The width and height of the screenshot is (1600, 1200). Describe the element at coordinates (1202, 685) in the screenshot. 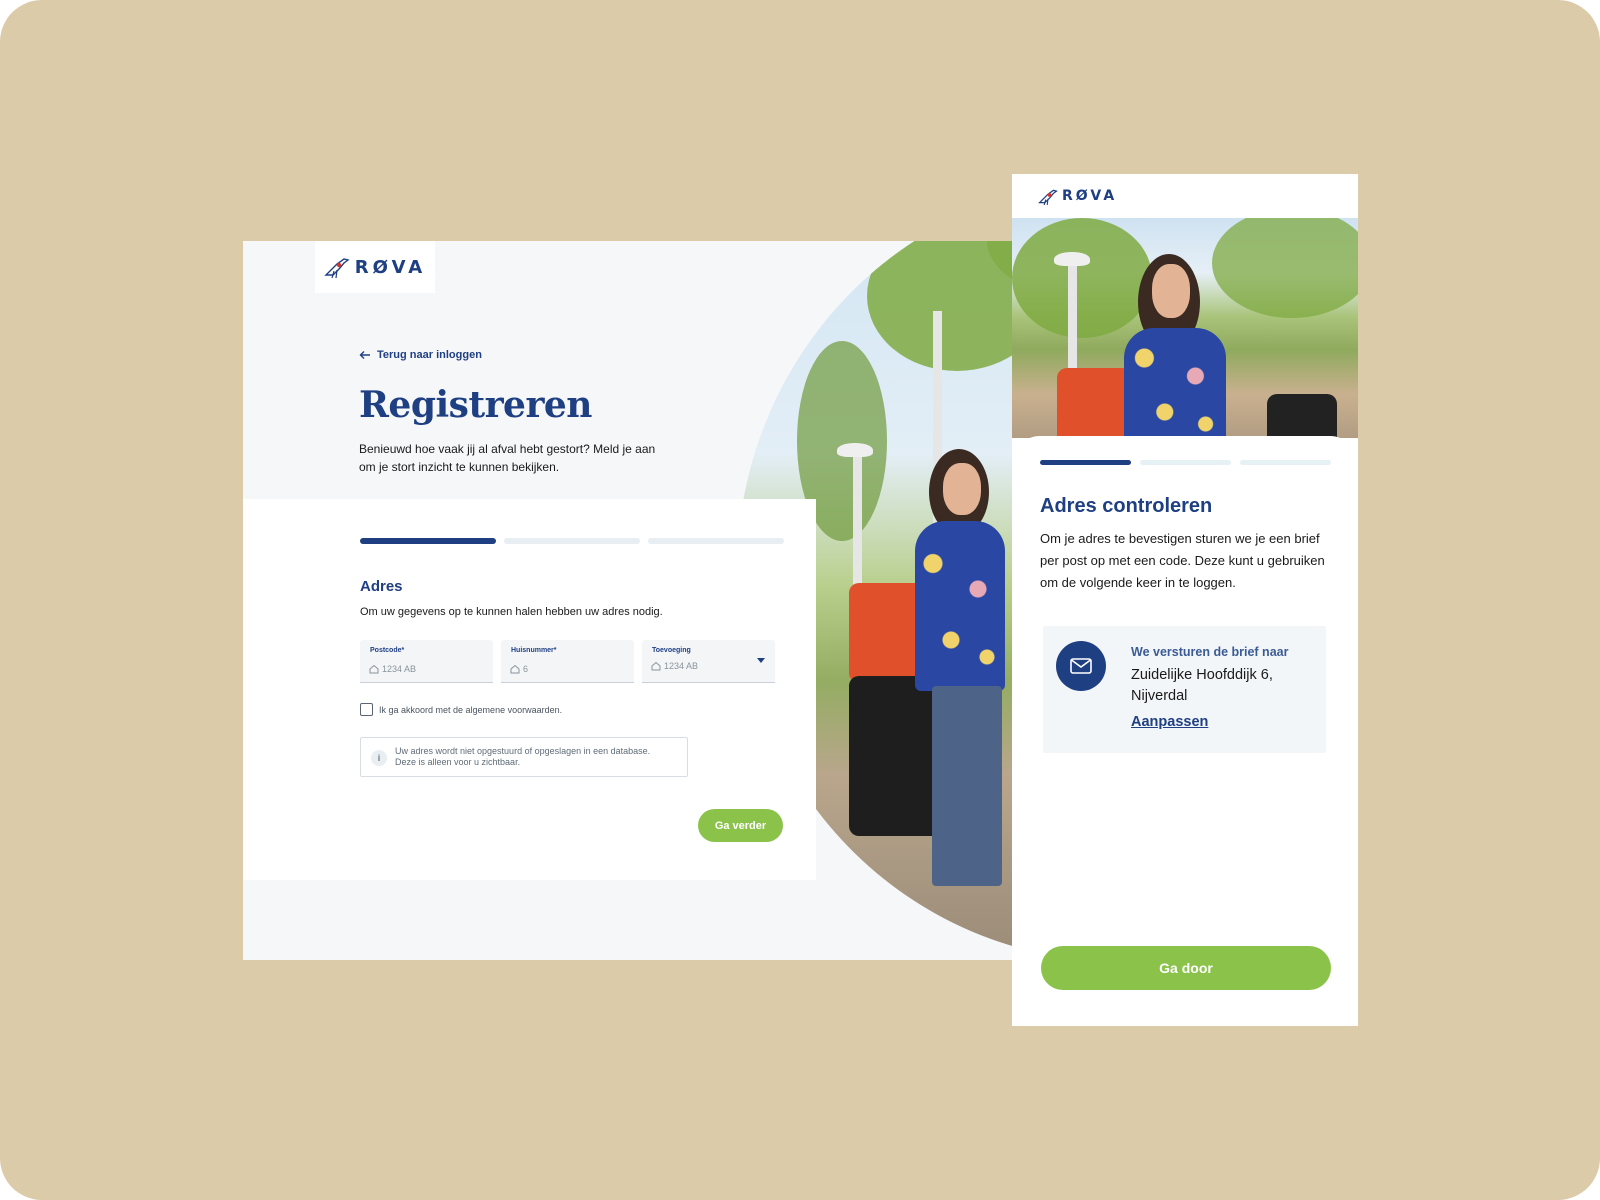

I see `letter-address: Zuidelijke Hoofddijk 6, Nijverdal` at that location.